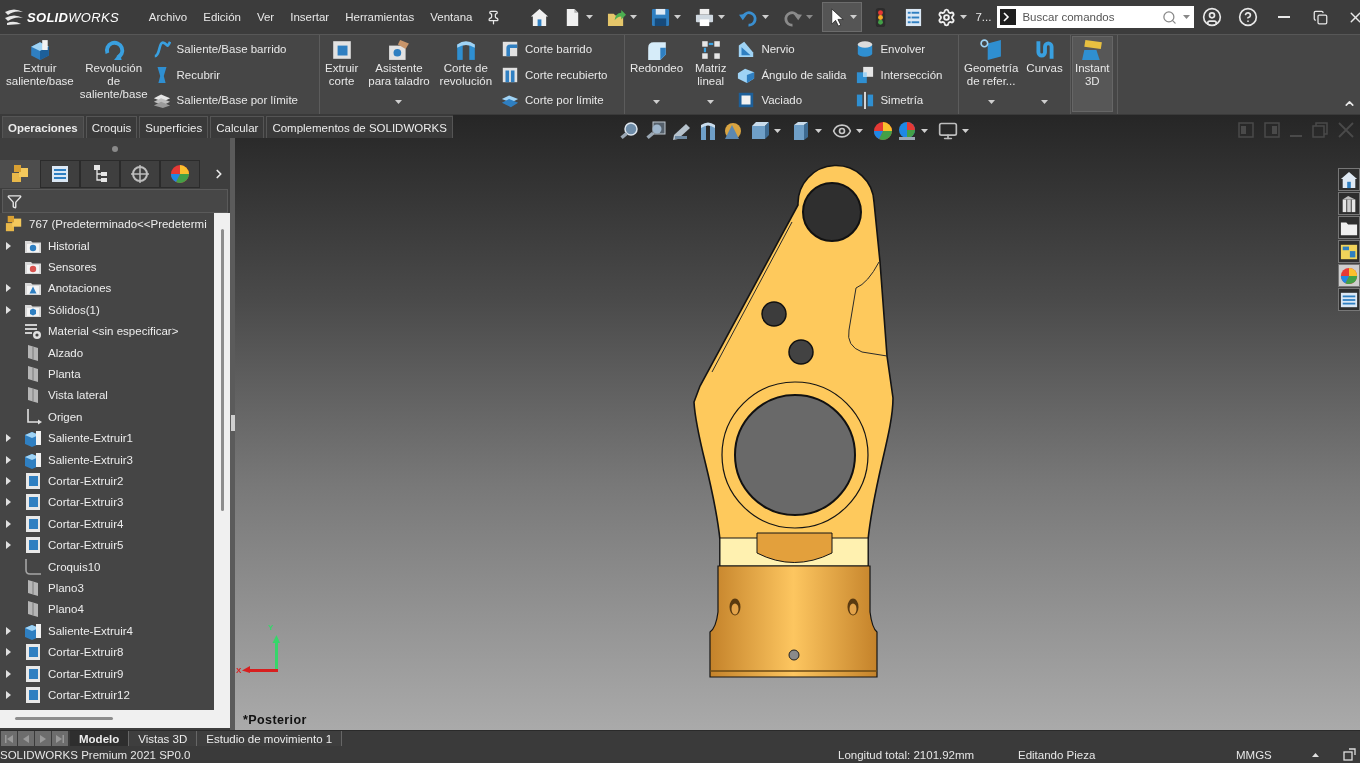  Describe the element at coordinates (74, 502) in the screenshot. I see `tree-item: Cortar-Extruir3` at that location.